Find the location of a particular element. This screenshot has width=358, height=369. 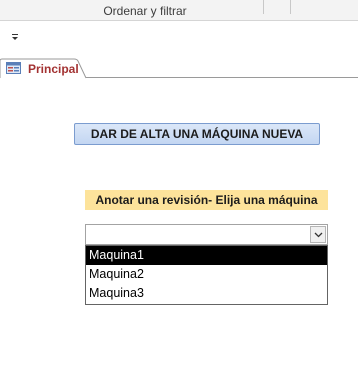

add-machine-button: DAR DE ALTA UNA MÁQUINA NUEVA is located at coordinates (197, 134).